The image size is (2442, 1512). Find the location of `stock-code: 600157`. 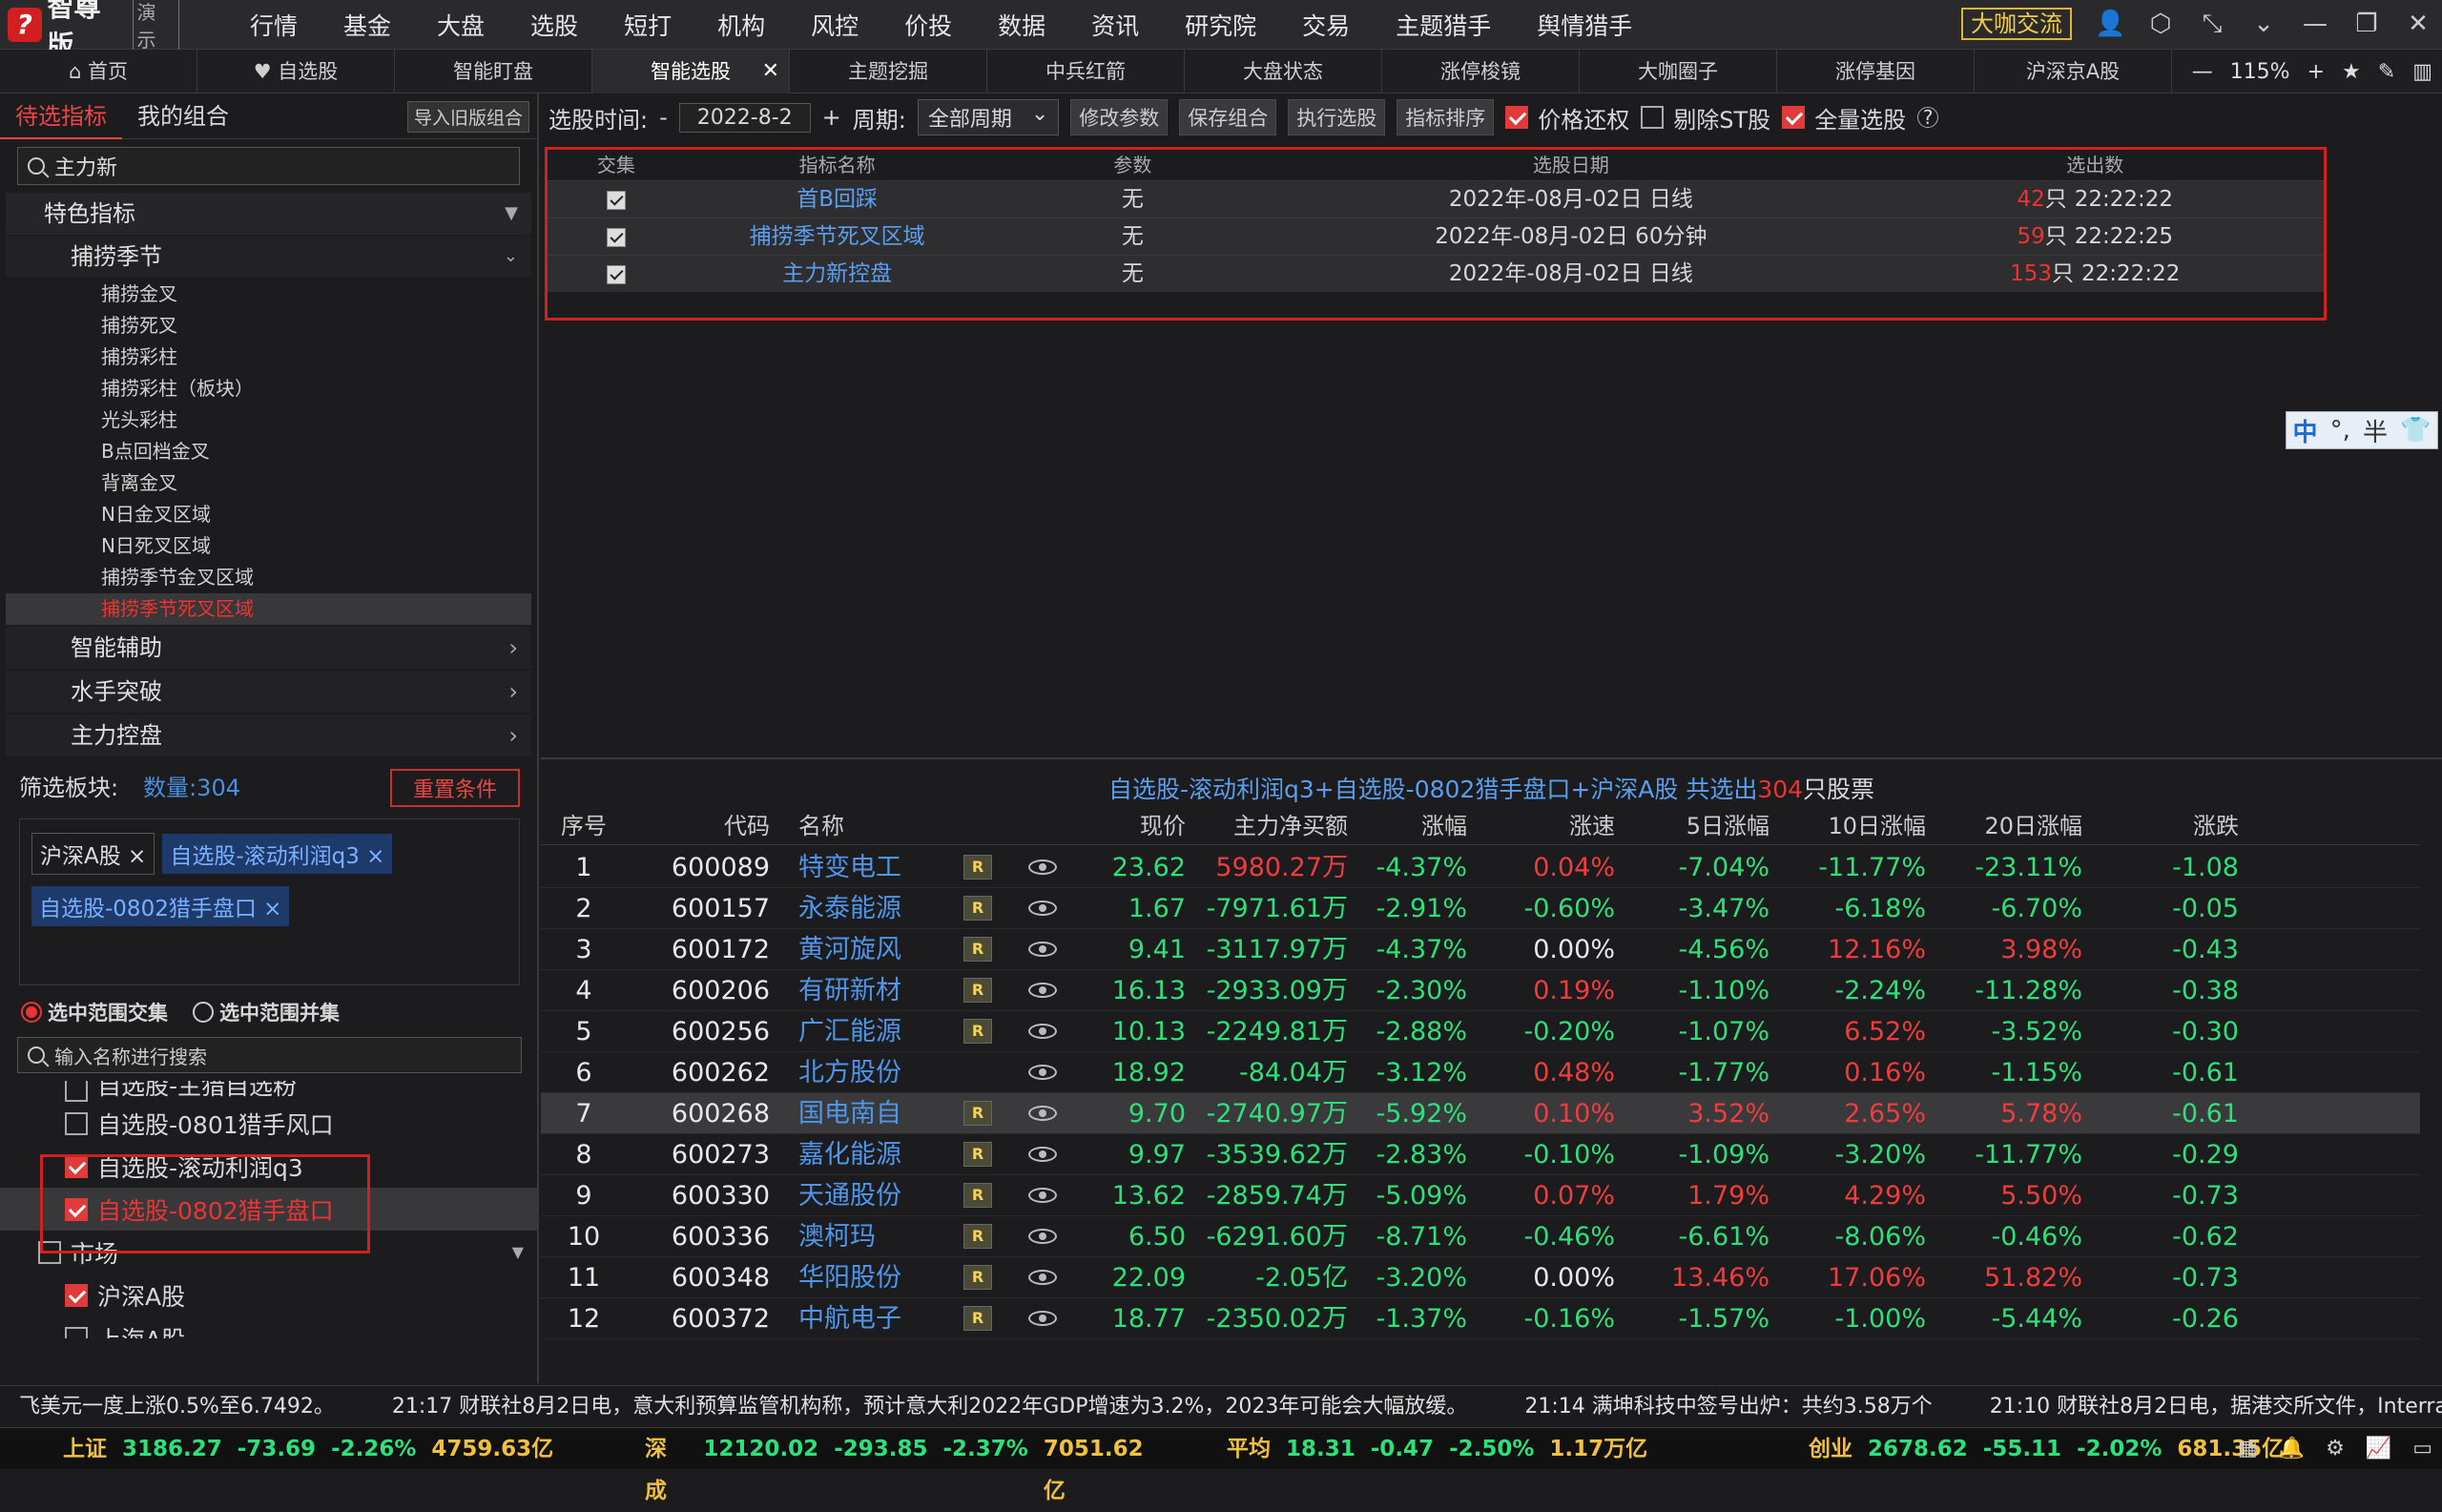

stock-code: 600157 is located at coordinates (703, 908).